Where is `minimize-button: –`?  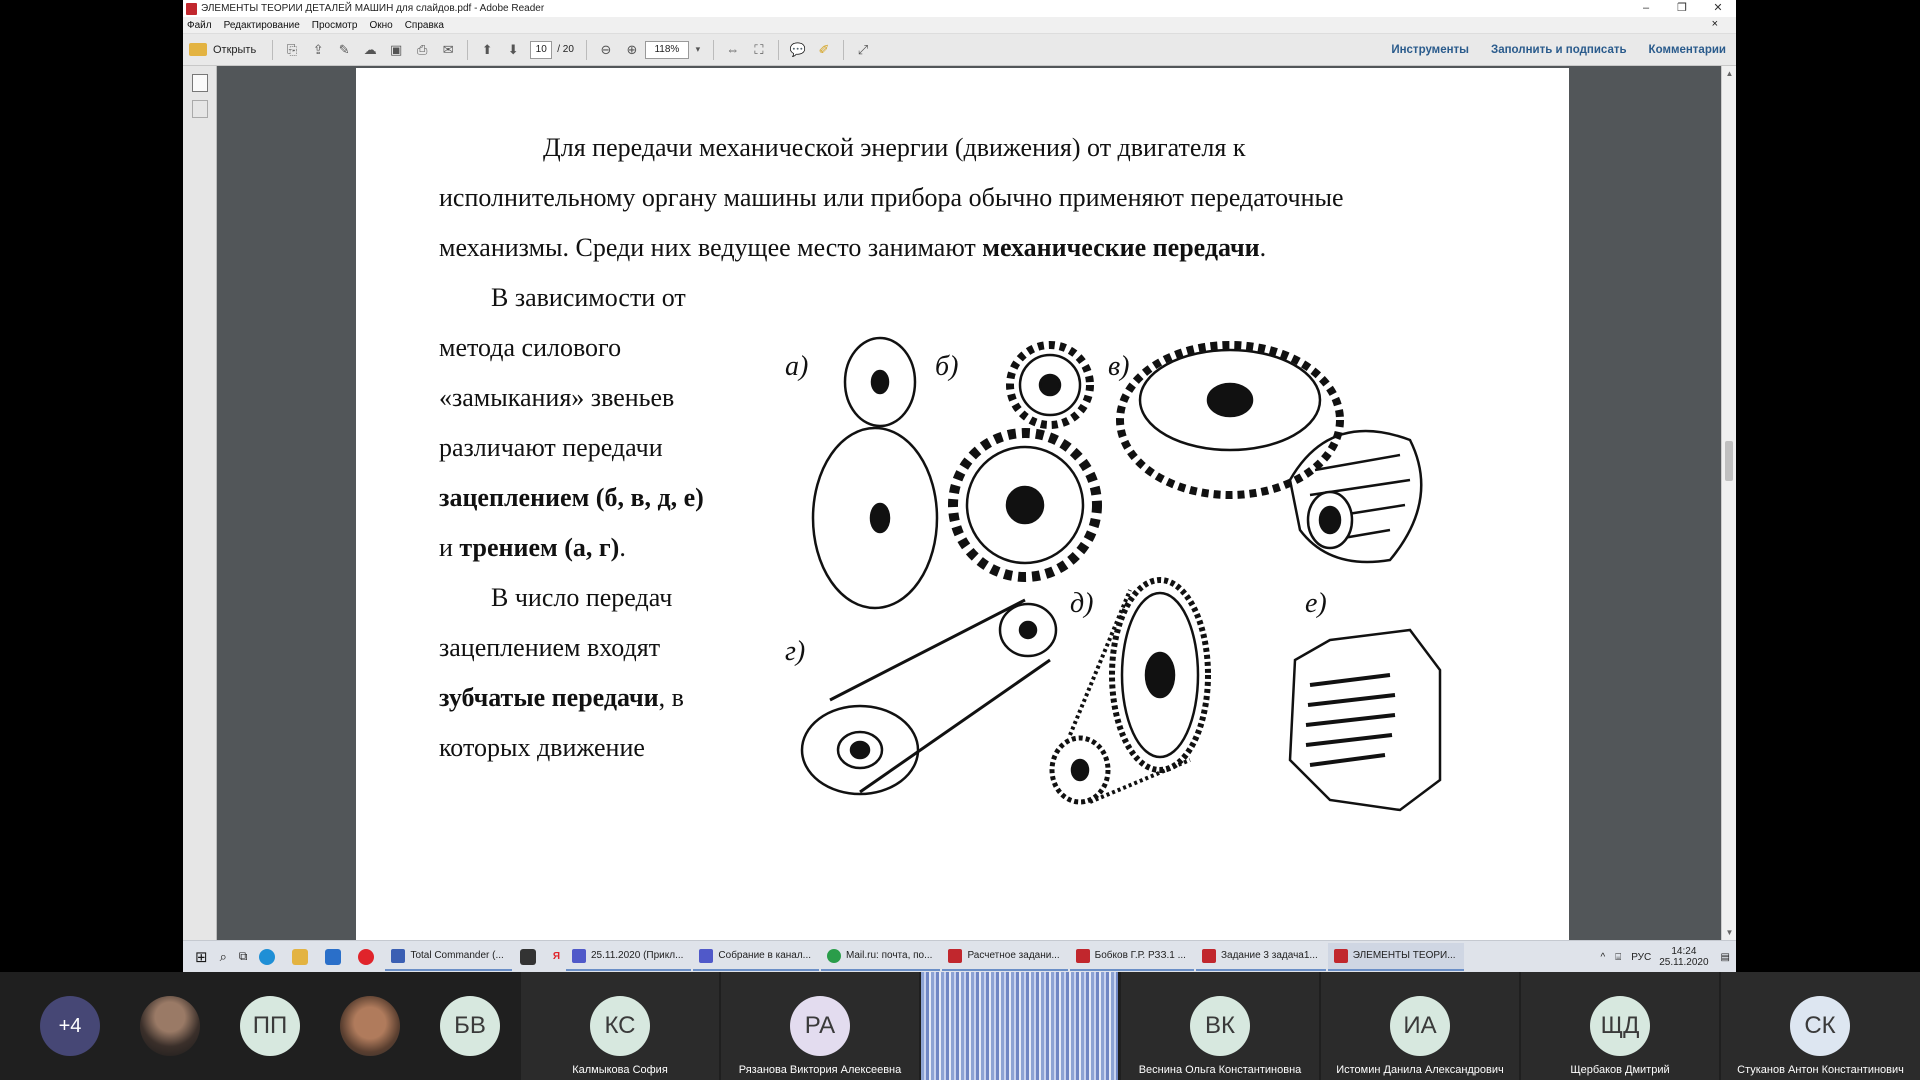
minimize-button: – is located at coordinates (1646, 8).